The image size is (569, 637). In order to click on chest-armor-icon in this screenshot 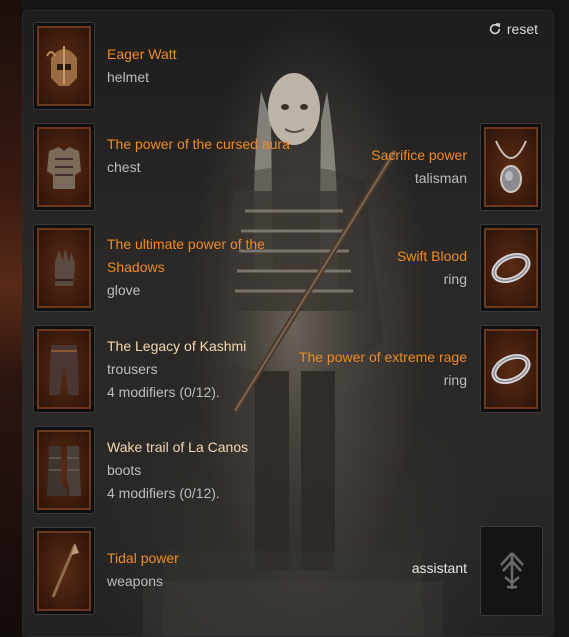, I will do `click(64, 168)`.